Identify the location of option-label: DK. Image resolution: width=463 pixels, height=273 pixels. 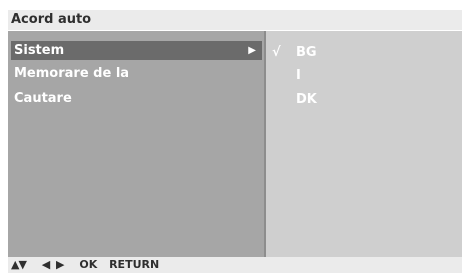
(306, 99).